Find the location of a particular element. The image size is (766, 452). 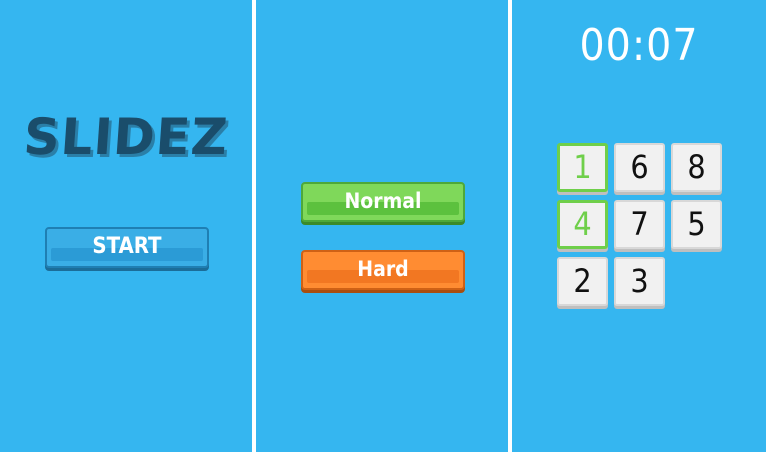

puzzle-tile: 4 is located at coordinates (582, 224).